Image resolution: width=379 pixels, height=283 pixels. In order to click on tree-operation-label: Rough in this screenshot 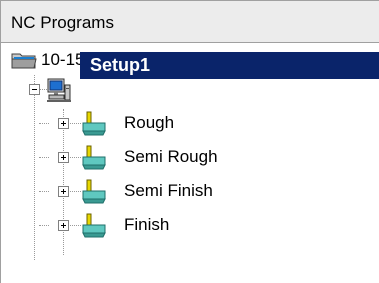, I will do `click(149, 122)`.